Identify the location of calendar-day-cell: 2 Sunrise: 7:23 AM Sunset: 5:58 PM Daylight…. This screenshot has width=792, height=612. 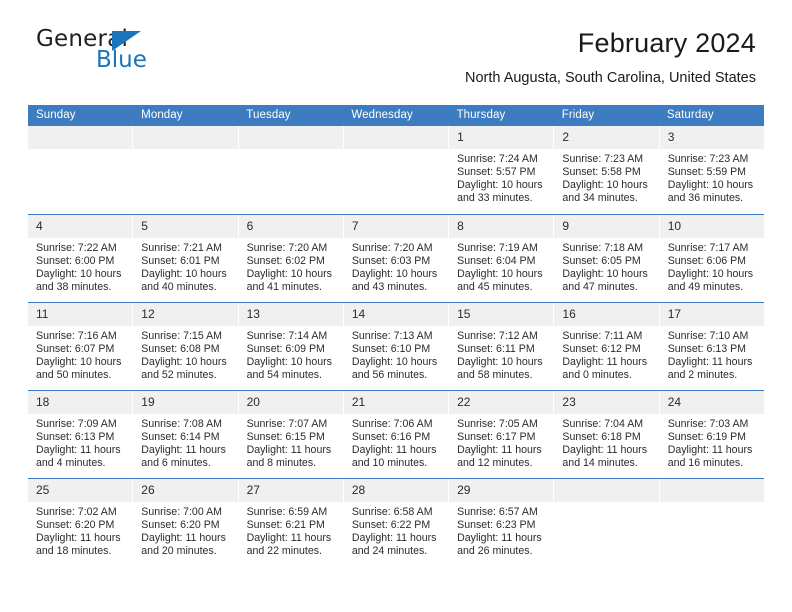
(607, 170).